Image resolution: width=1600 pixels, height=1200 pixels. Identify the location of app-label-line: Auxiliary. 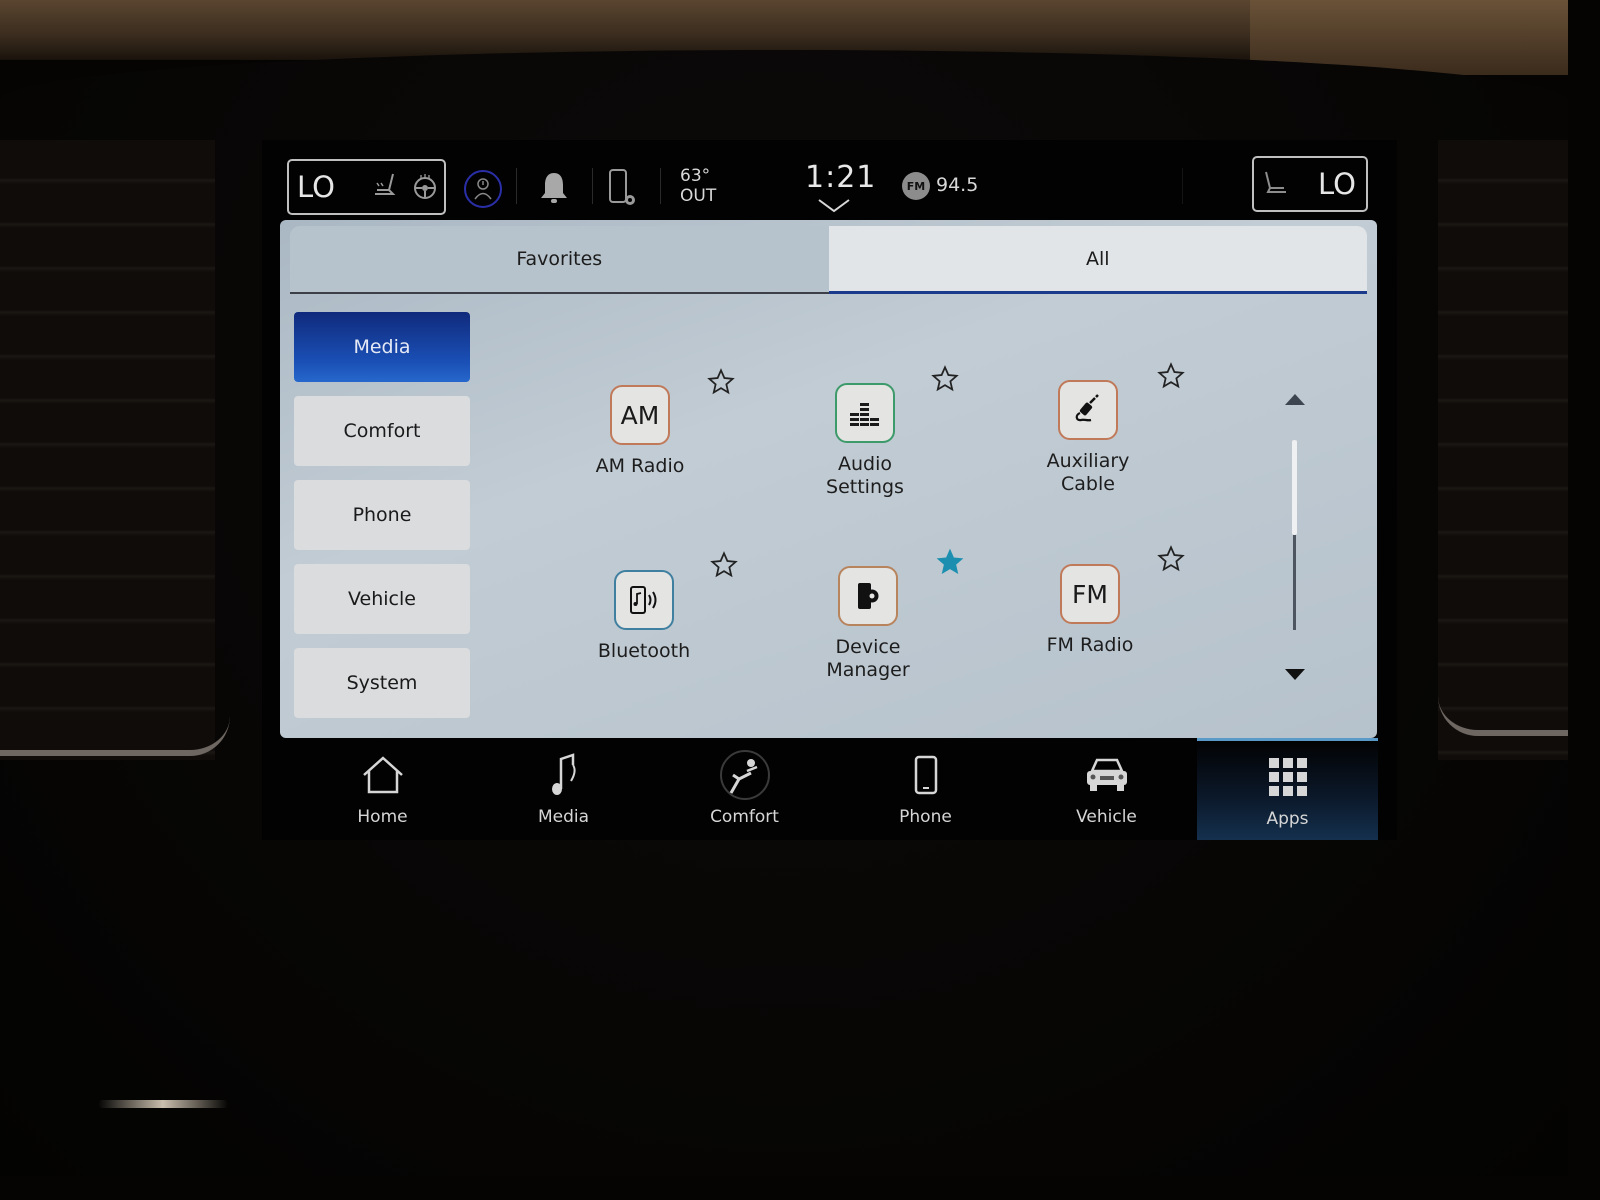
(1088, 461).